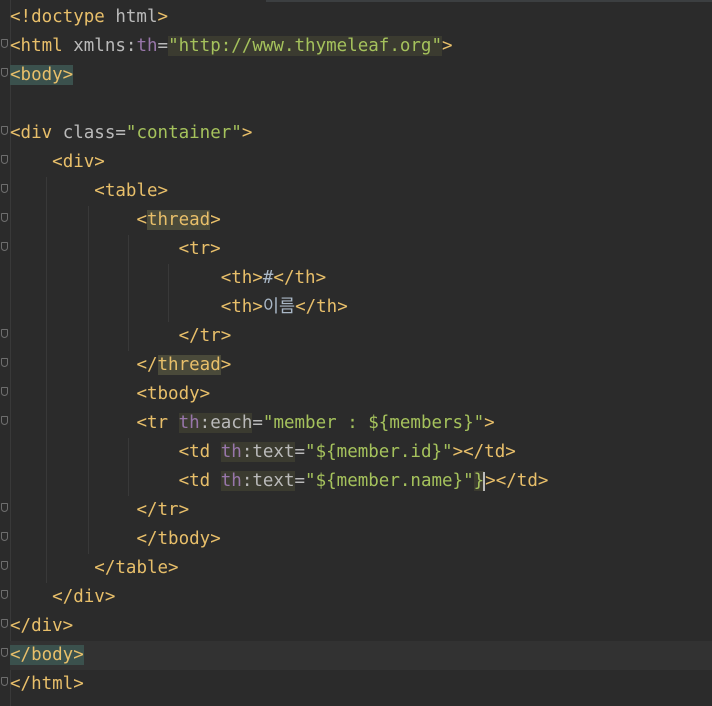  I want to click on string-token: "http://www.thymeleaf.org", so click(305, 46).